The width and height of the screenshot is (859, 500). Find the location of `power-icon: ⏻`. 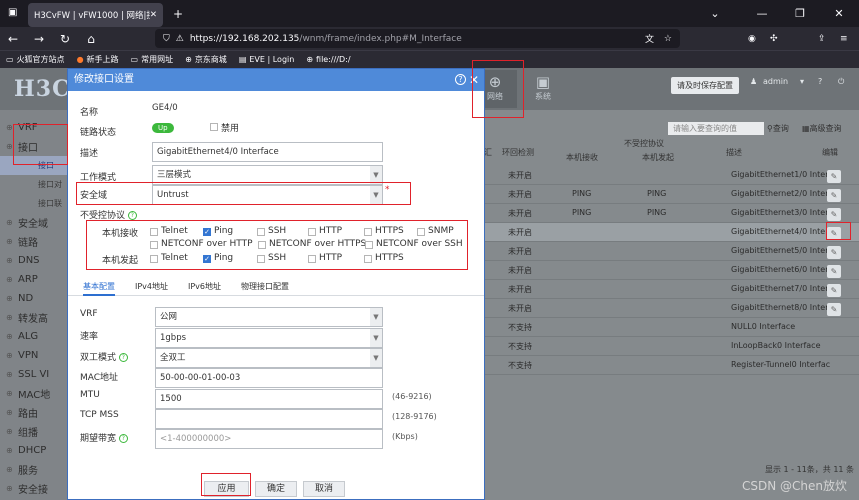

power-icon: ⏻ is located at coordinates (841, 82).